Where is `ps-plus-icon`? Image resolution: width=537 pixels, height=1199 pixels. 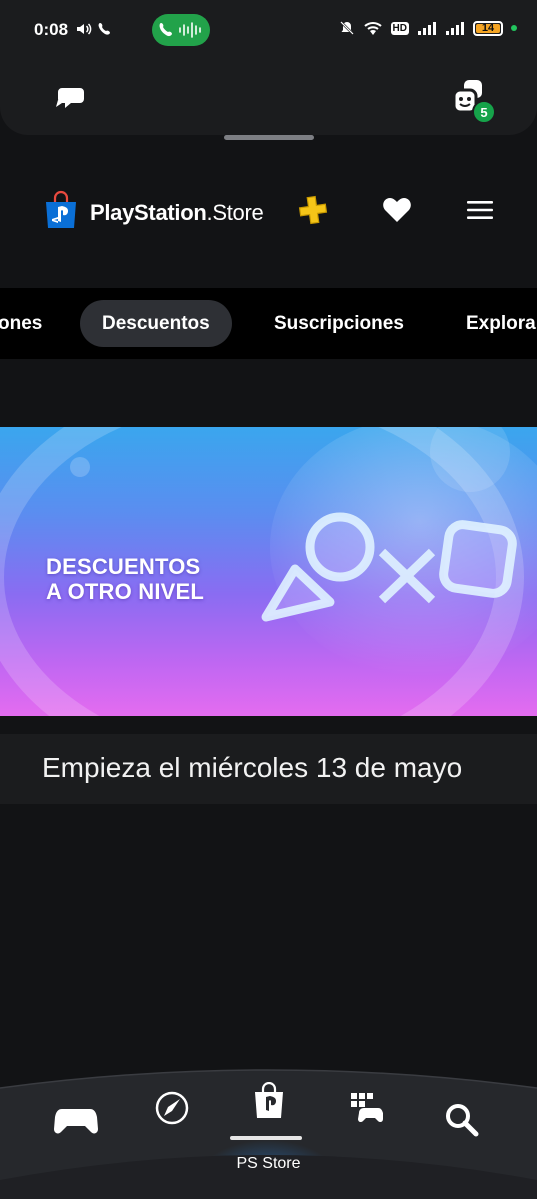 ps-plus-icon is located at coordinates (313, 210).